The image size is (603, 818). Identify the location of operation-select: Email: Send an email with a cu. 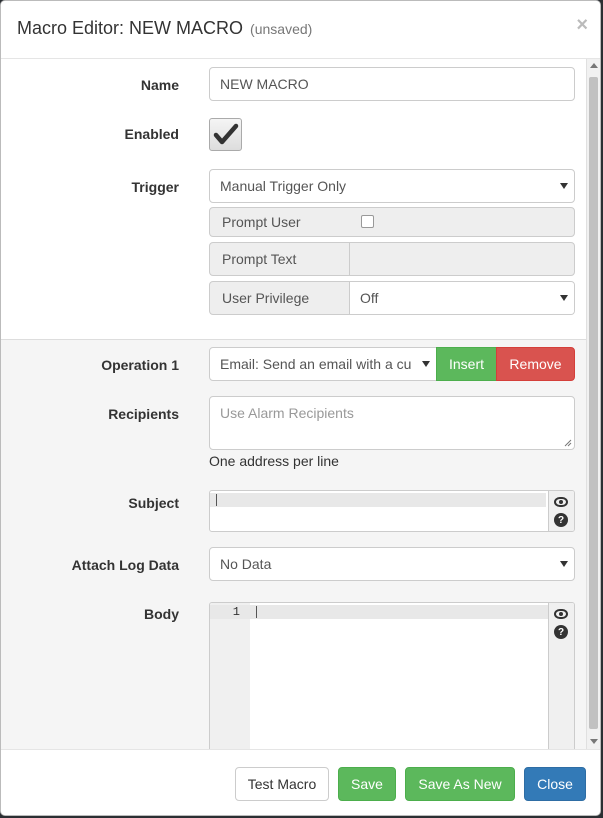
(323, 364).